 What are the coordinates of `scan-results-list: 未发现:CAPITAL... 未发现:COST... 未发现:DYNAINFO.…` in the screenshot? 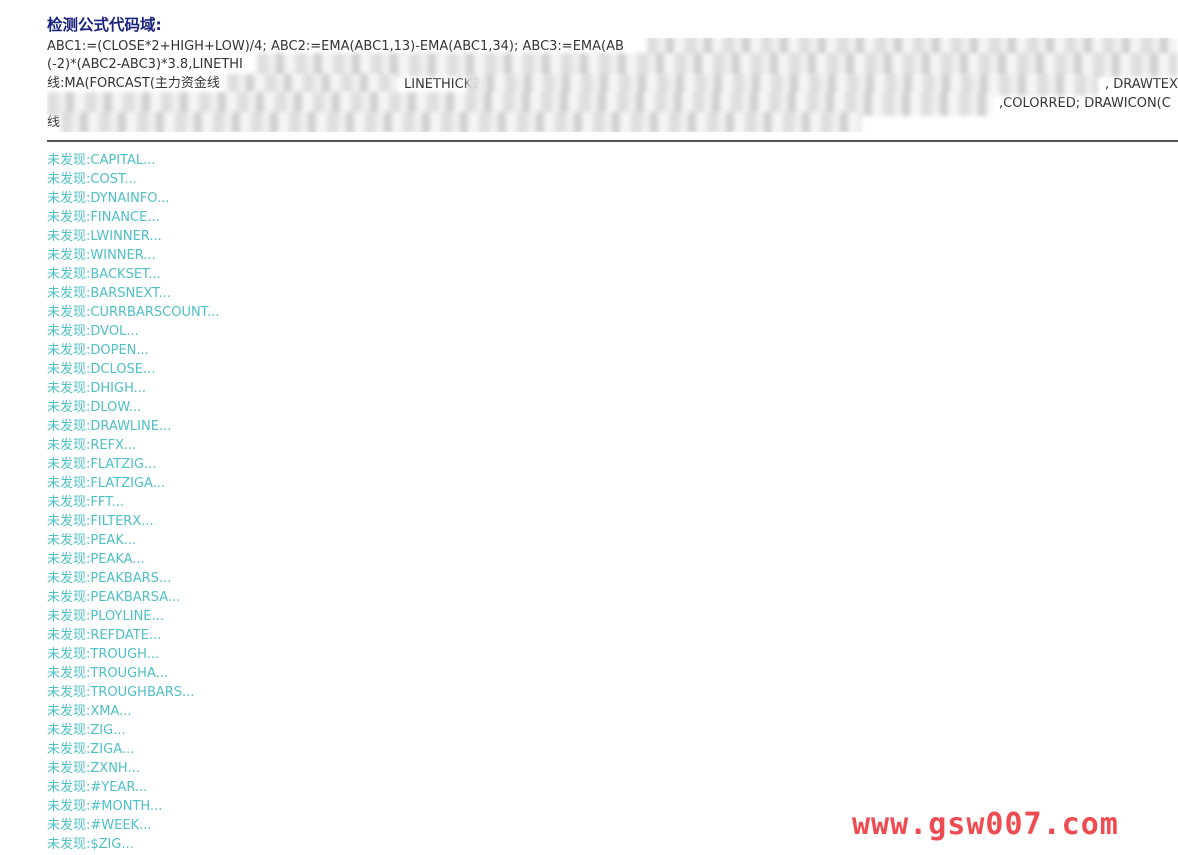 It's located at (133, 502).